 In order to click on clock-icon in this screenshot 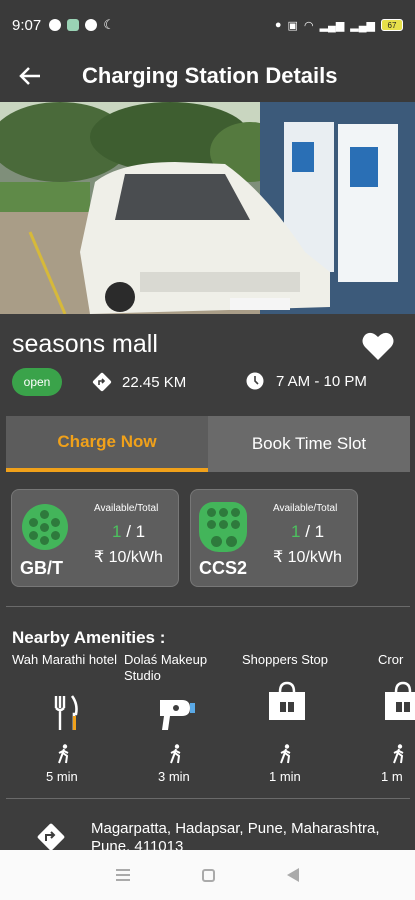, I will do `click(255, 381)`.